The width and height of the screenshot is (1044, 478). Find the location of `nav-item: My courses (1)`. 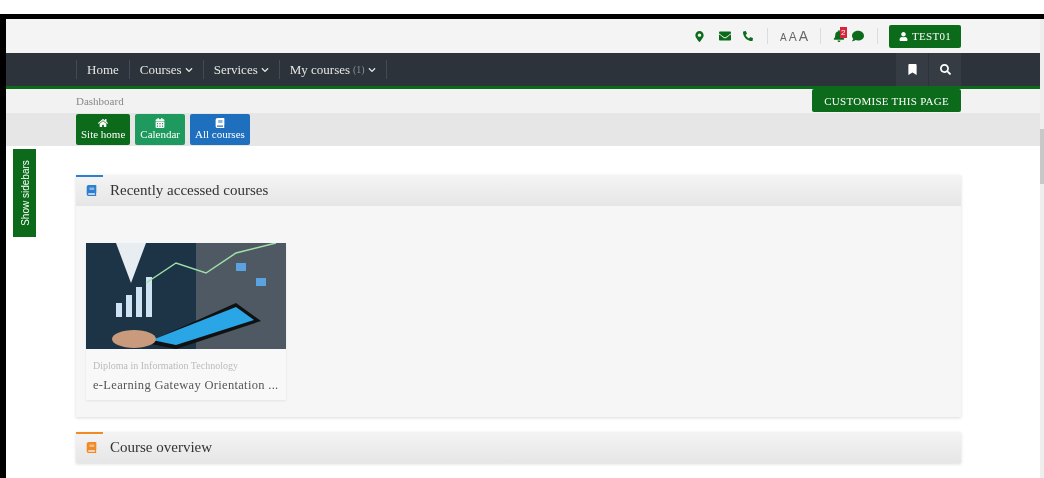

nav-item: My courses (1) is located at coordinates (333, 70).